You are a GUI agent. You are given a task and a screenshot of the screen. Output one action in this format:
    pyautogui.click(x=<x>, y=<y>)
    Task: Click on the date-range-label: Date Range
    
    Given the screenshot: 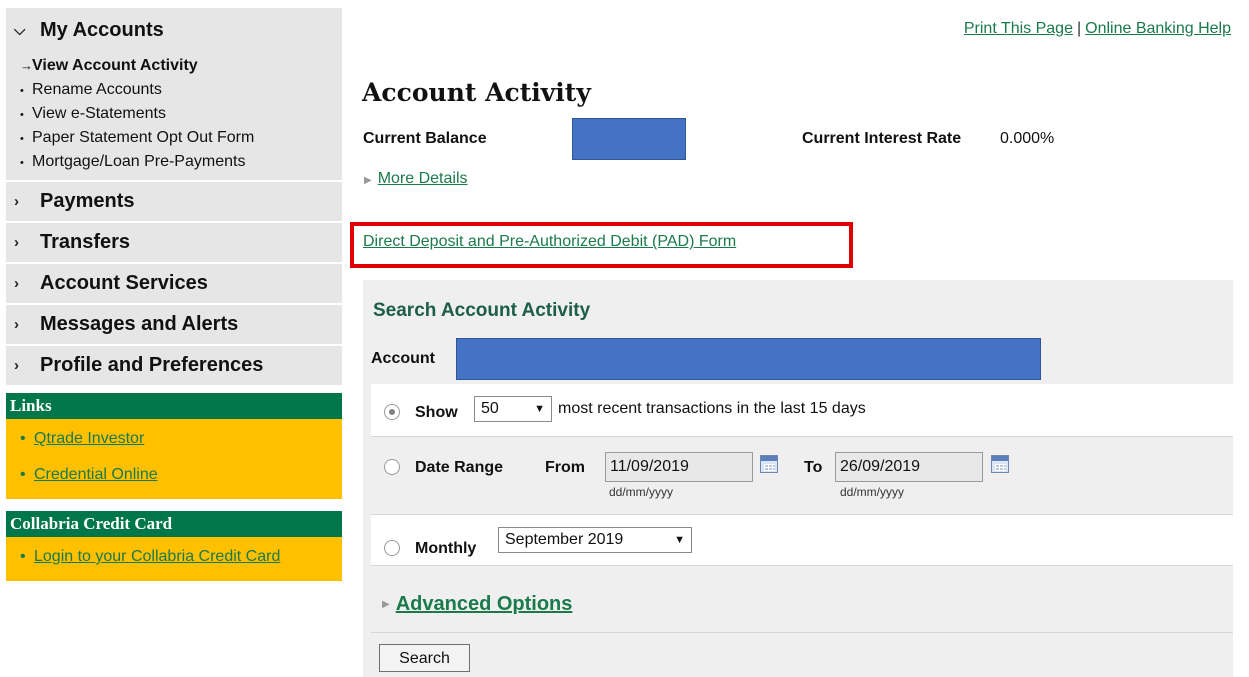 What is the action you would take?
    pyautogui.click(x=459, y=467)
    